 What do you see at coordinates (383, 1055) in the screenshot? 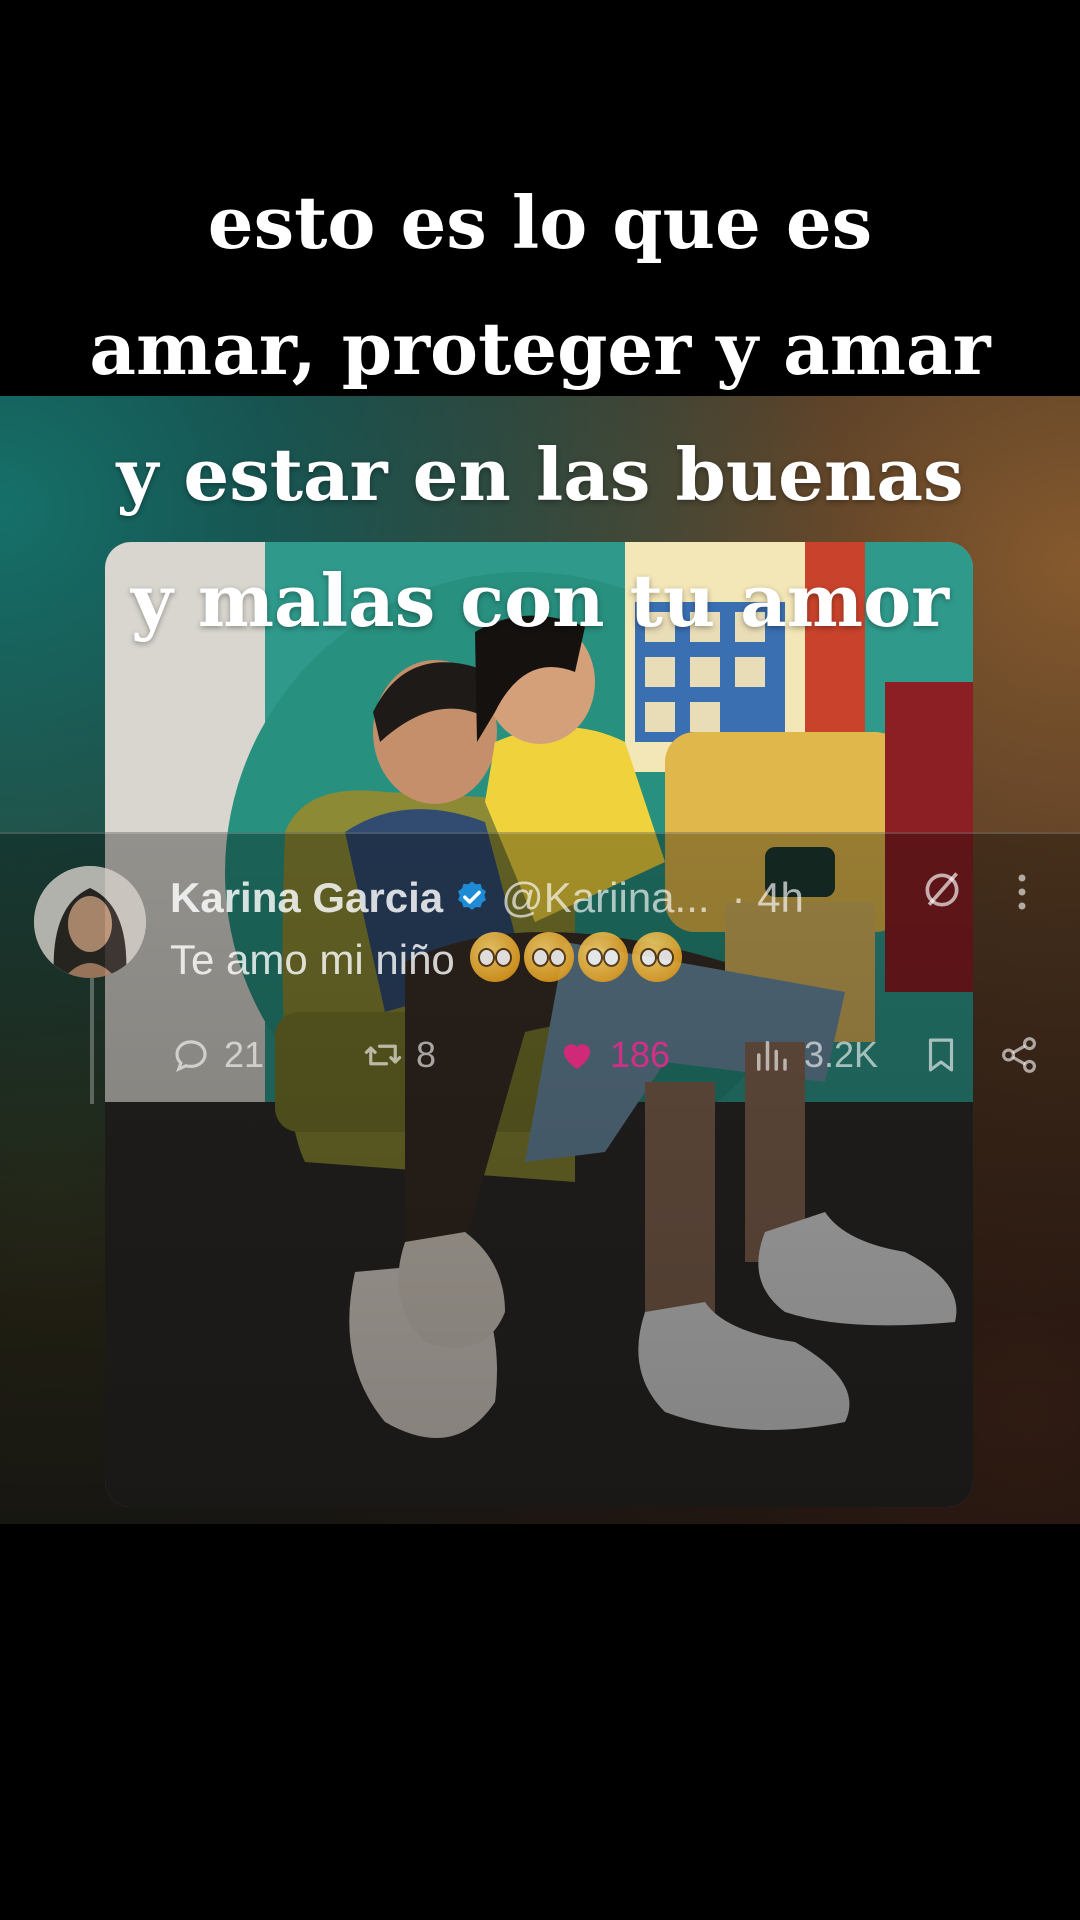
I see `retweet-icon` at bounding box center [383, 1055].